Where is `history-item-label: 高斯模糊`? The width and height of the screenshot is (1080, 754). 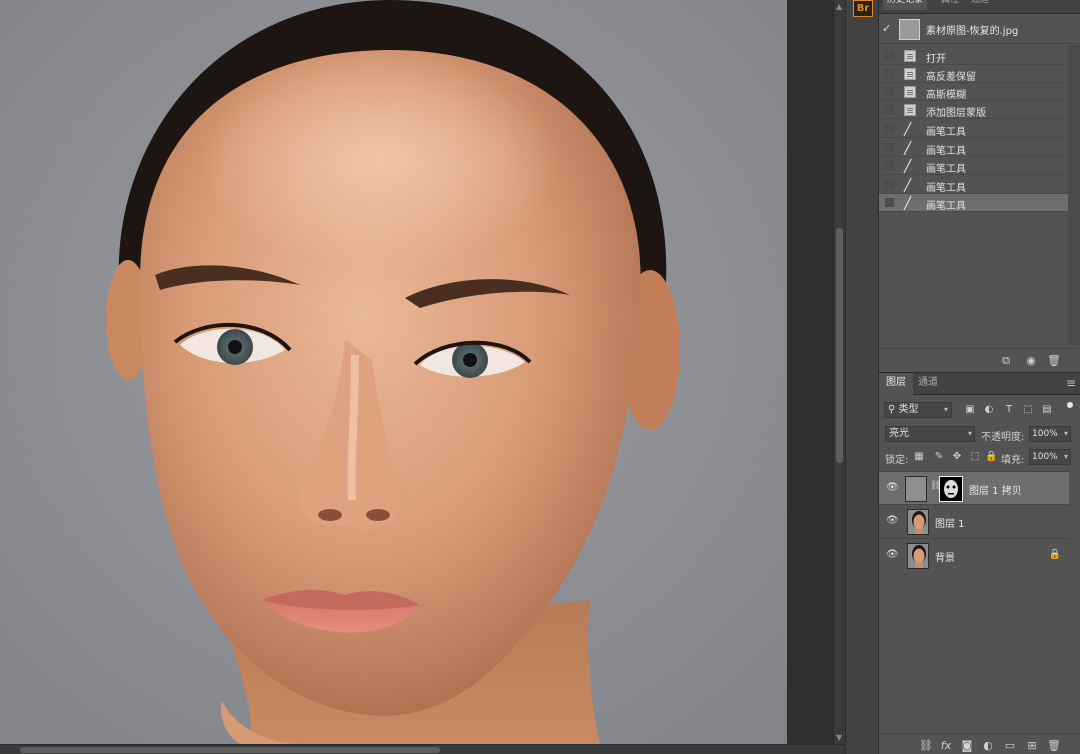 history-item-label: 高斯模糊 is located at coordinates (946, 95).